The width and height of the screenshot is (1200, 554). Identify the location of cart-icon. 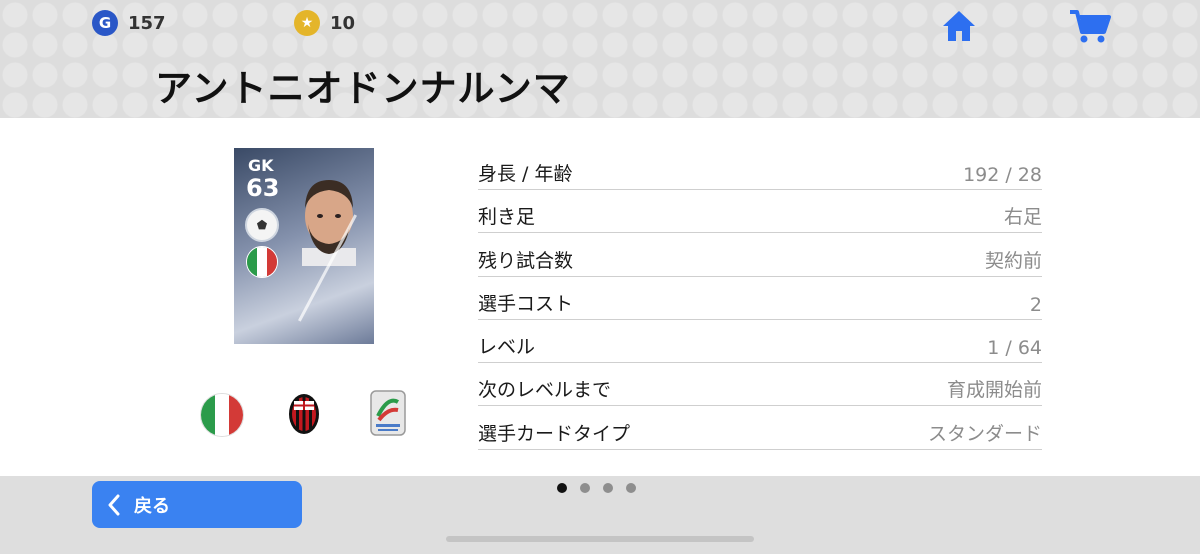
(1090, 28).